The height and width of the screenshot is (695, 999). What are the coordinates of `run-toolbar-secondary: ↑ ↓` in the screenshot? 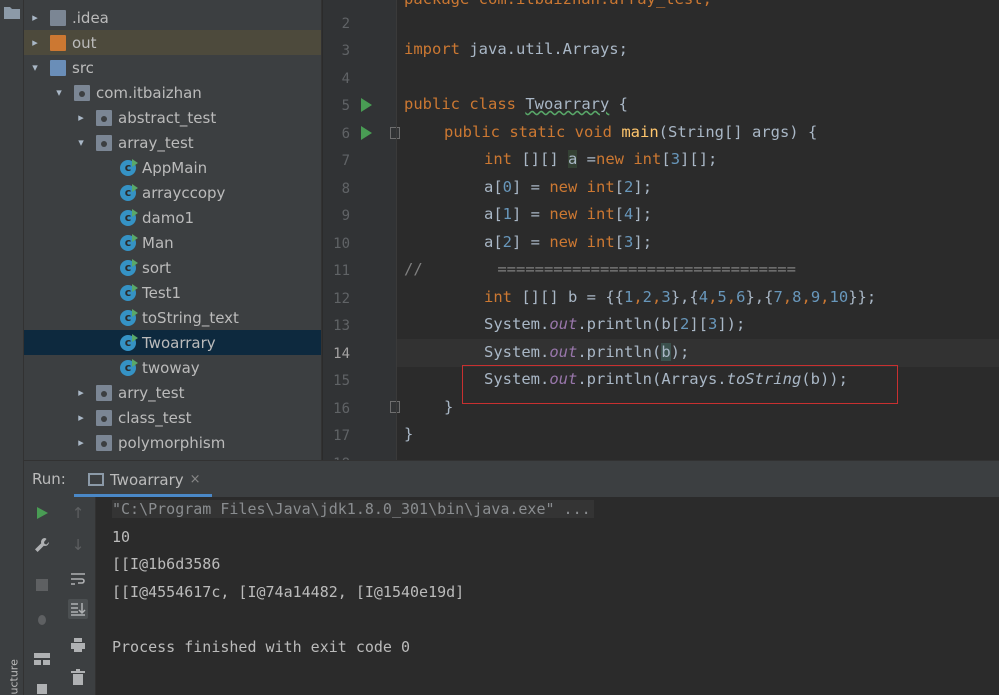 It's located at (78, 596).